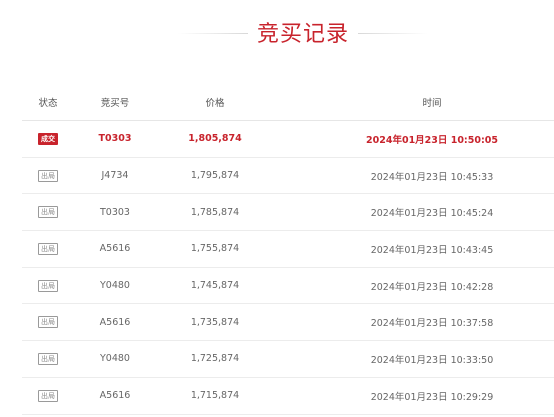  What do you see at coordinates (302, 34) in the screenshot?
I see `page-title: 竞买记录` at bounding box center [302, 34].